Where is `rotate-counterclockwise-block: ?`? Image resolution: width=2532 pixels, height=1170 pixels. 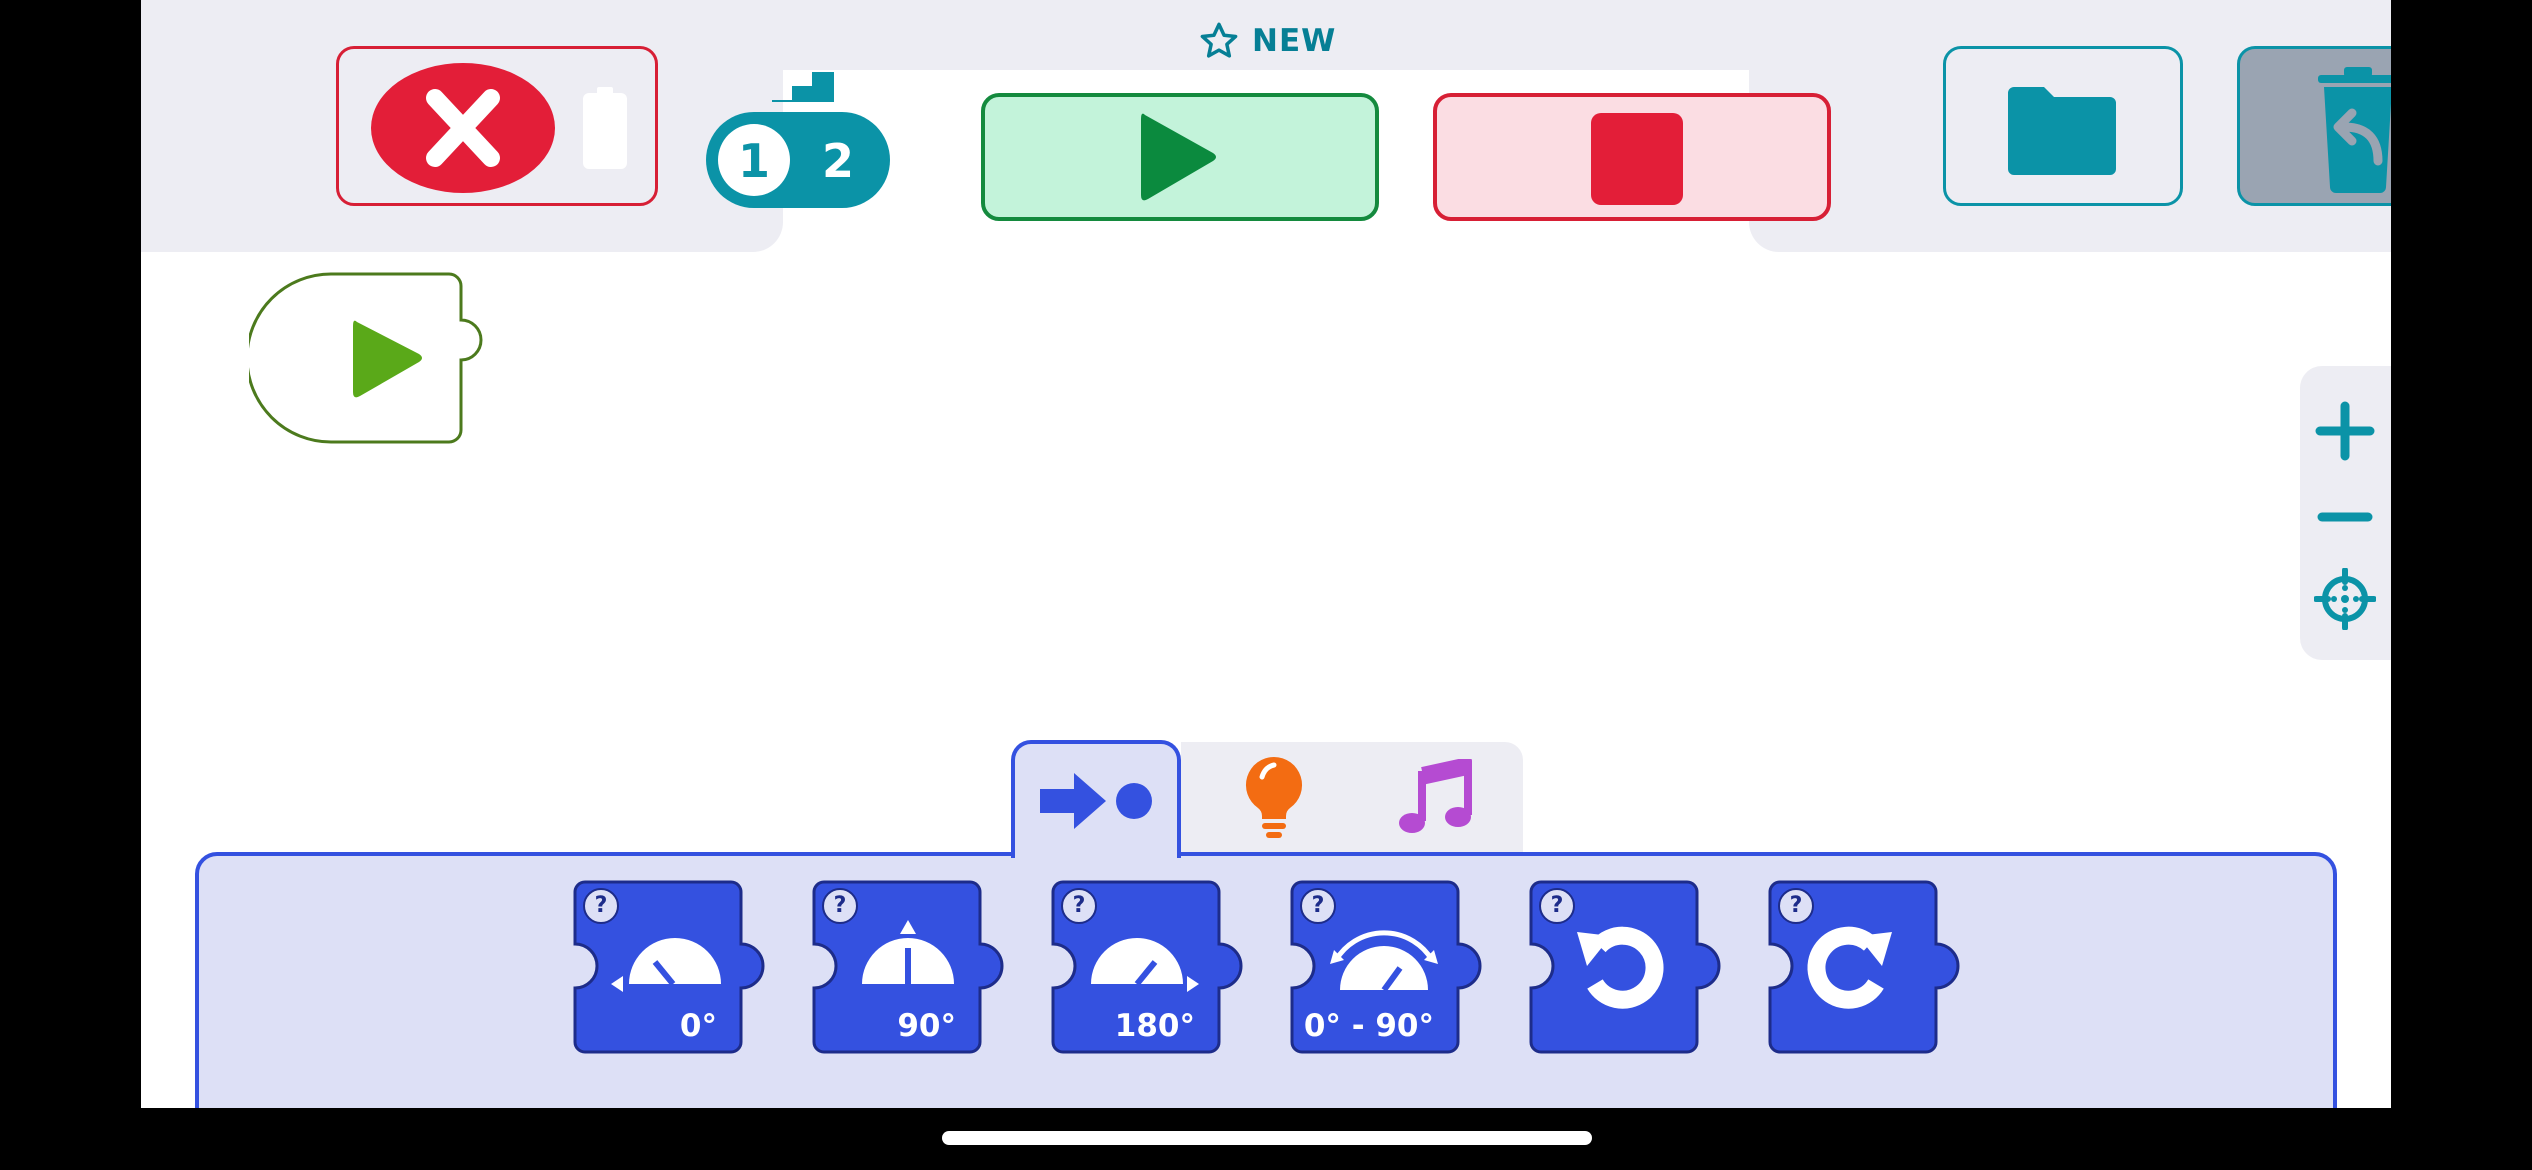 rotate-counterclockwise-block: ? is located at coordinates (1625, 967).